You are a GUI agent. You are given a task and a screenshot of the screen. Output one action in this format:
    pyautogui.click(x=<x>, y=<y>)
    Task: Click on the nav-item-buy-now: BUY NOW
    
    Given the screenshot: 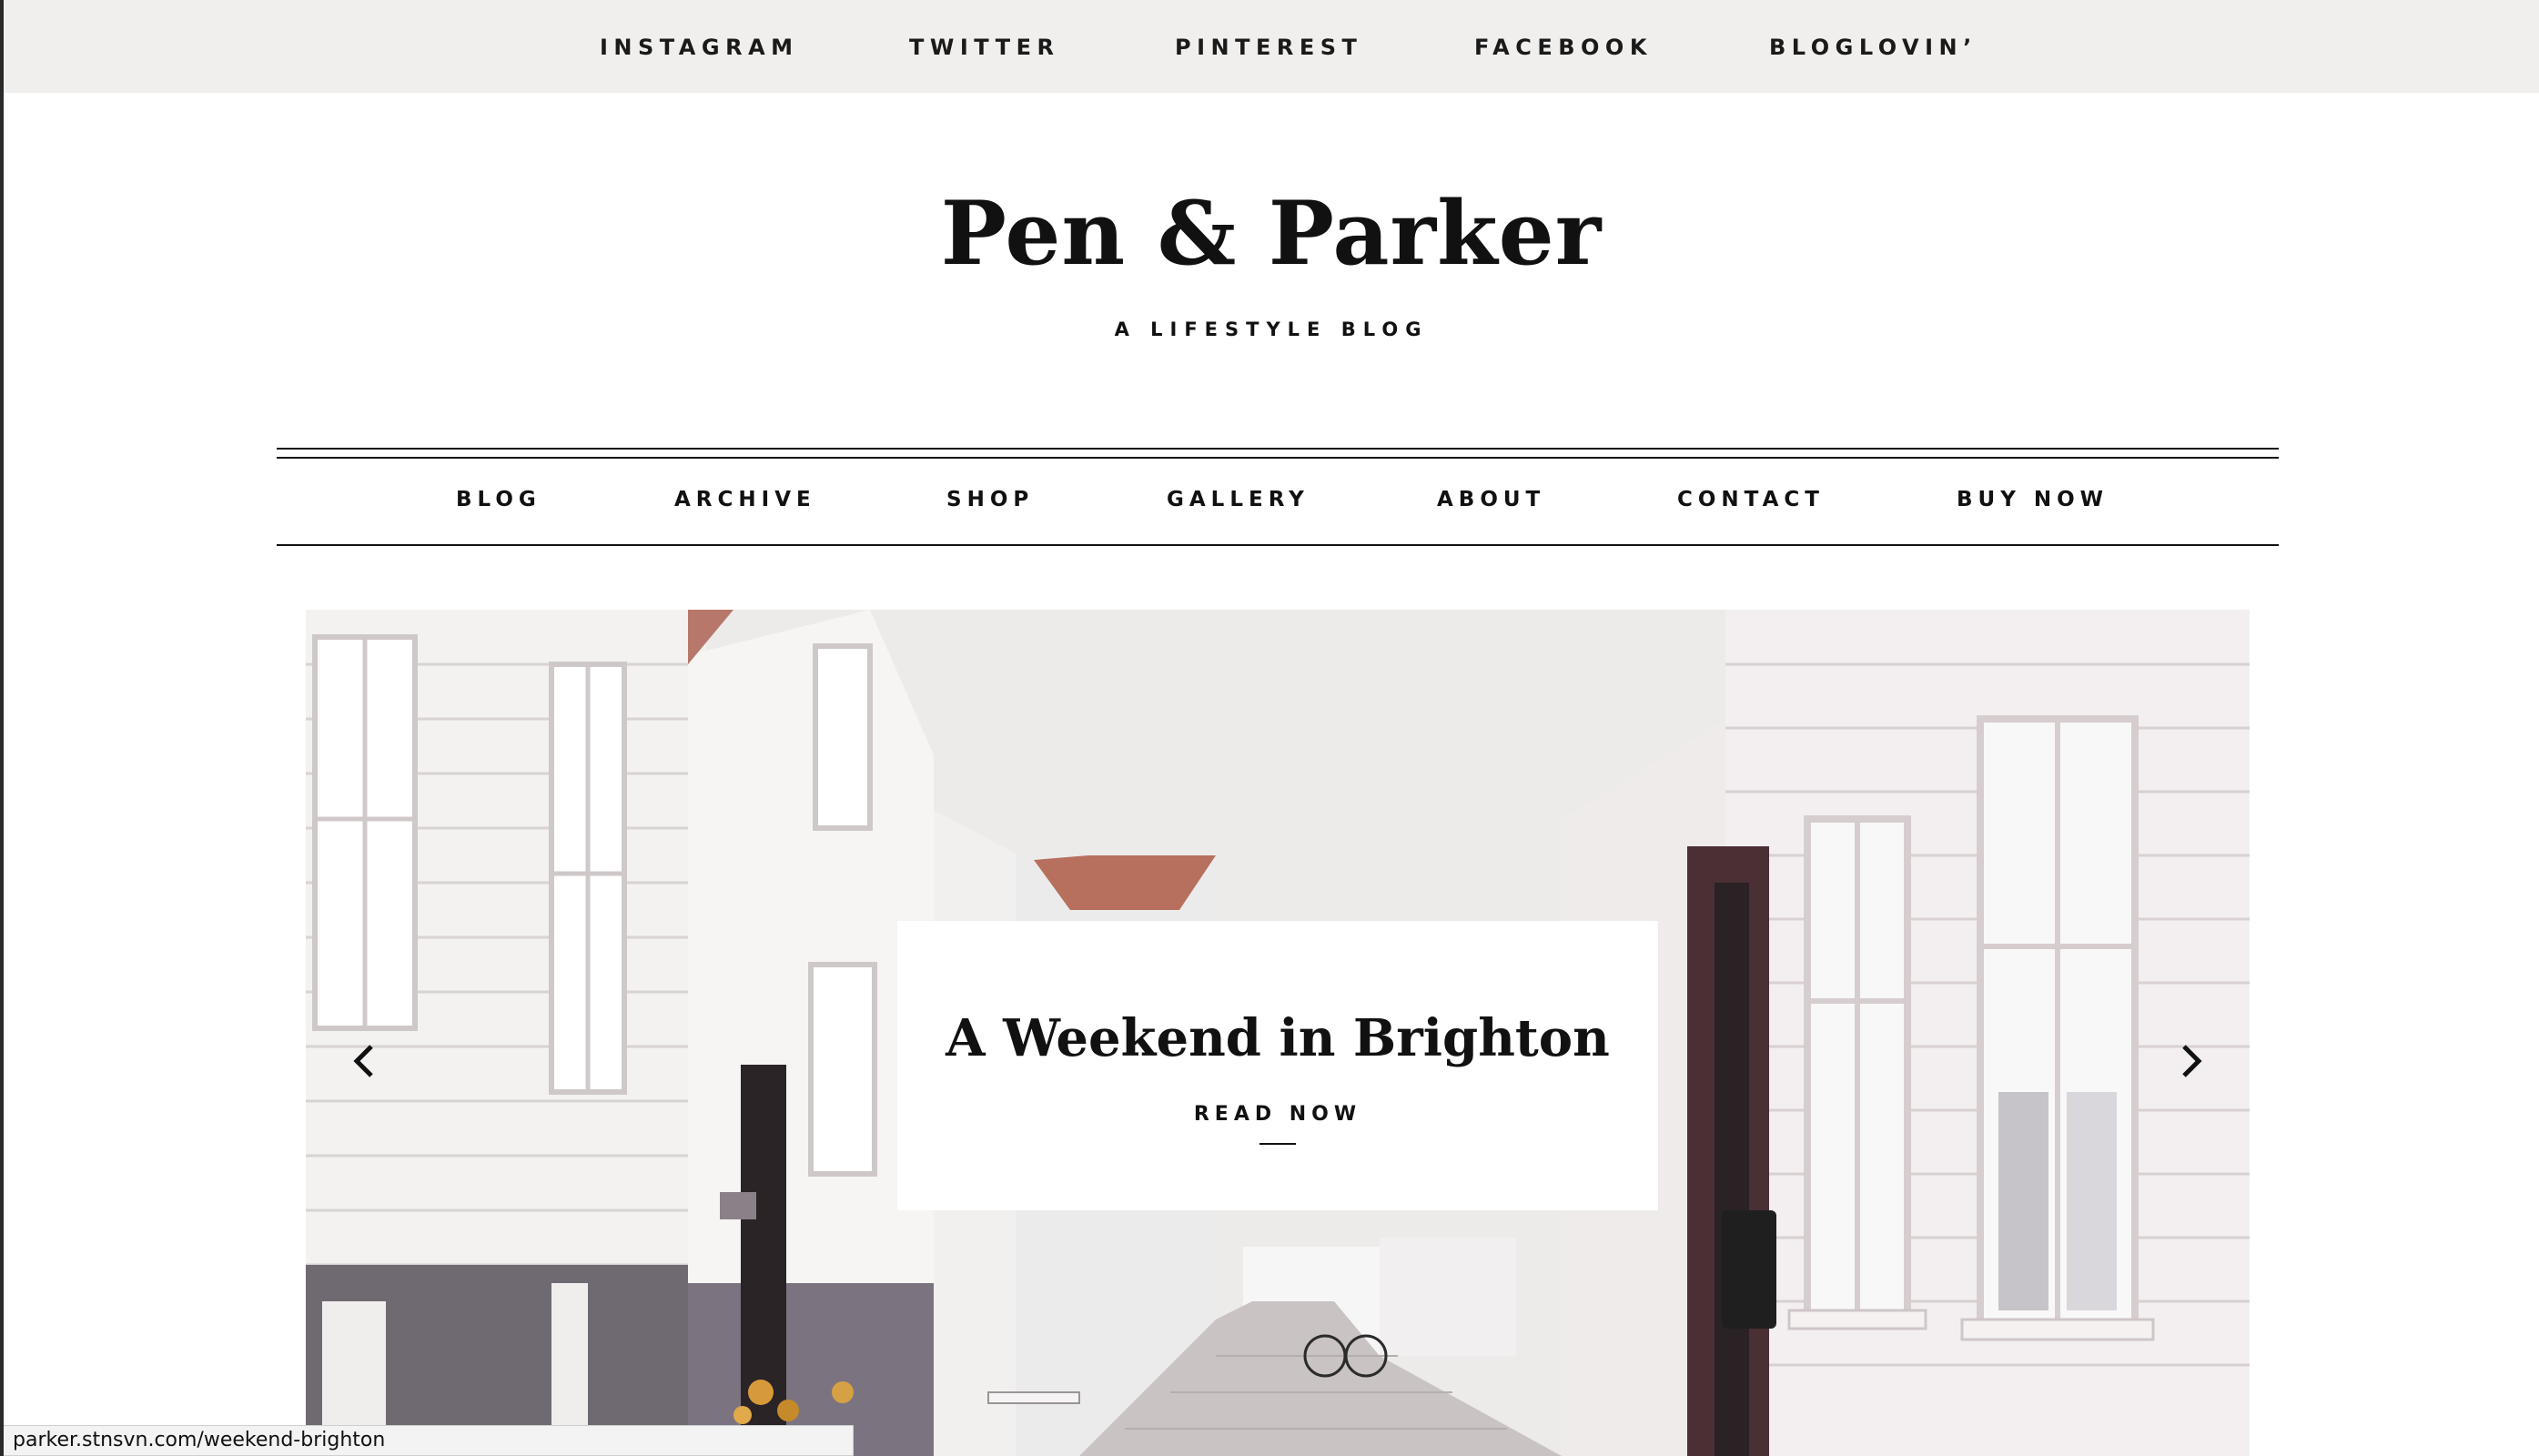 What is the action you would take?
    pyautogui.click(x=2033, y=500)
    